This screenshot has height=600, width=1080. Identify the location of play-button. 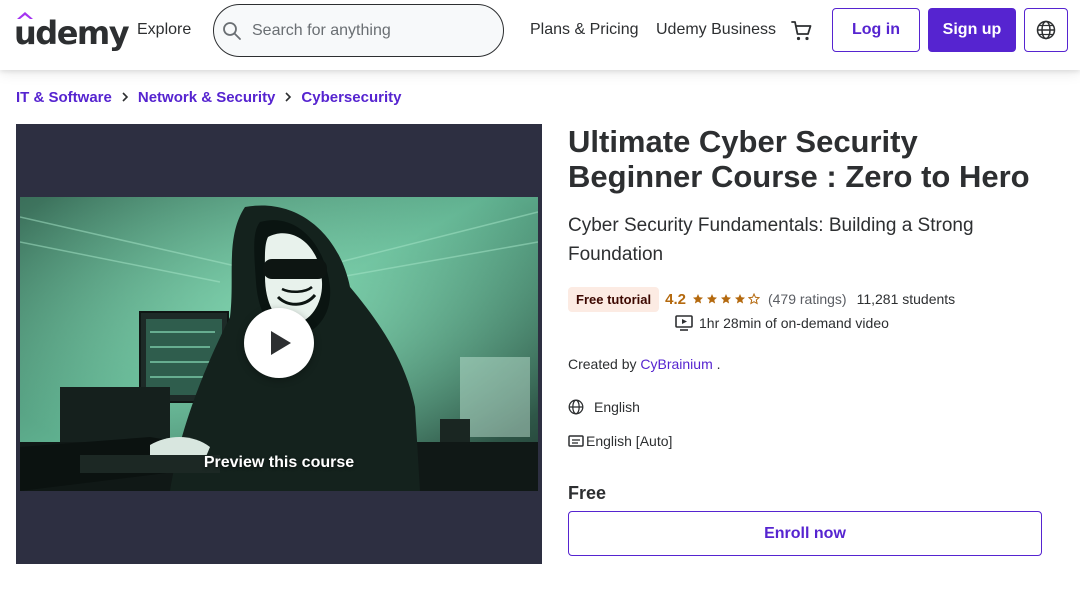
(279, 343).